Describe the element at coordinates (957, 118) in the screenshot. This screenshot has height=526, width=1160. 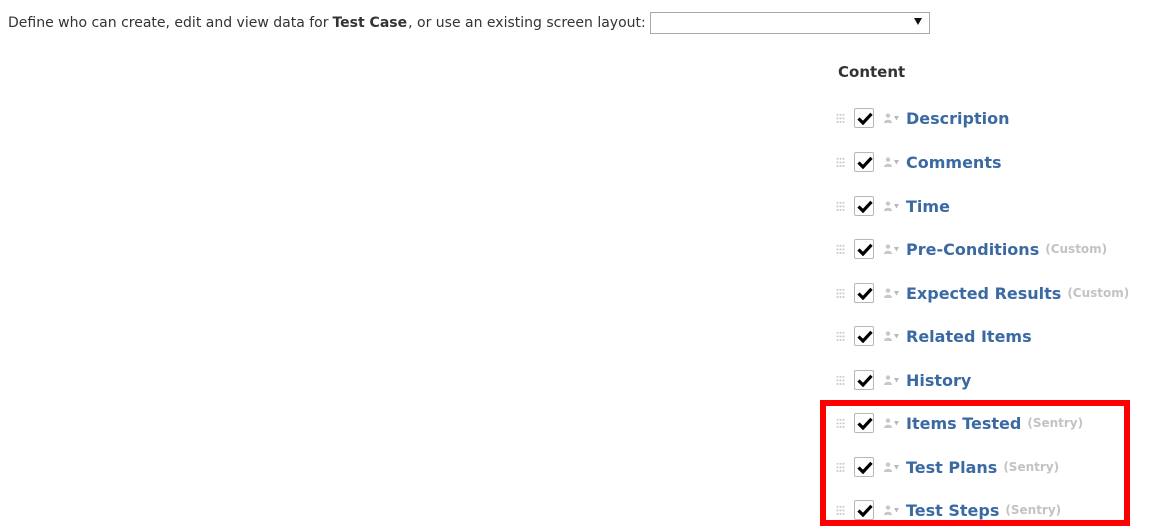
I see `field-label: Description` at that location.